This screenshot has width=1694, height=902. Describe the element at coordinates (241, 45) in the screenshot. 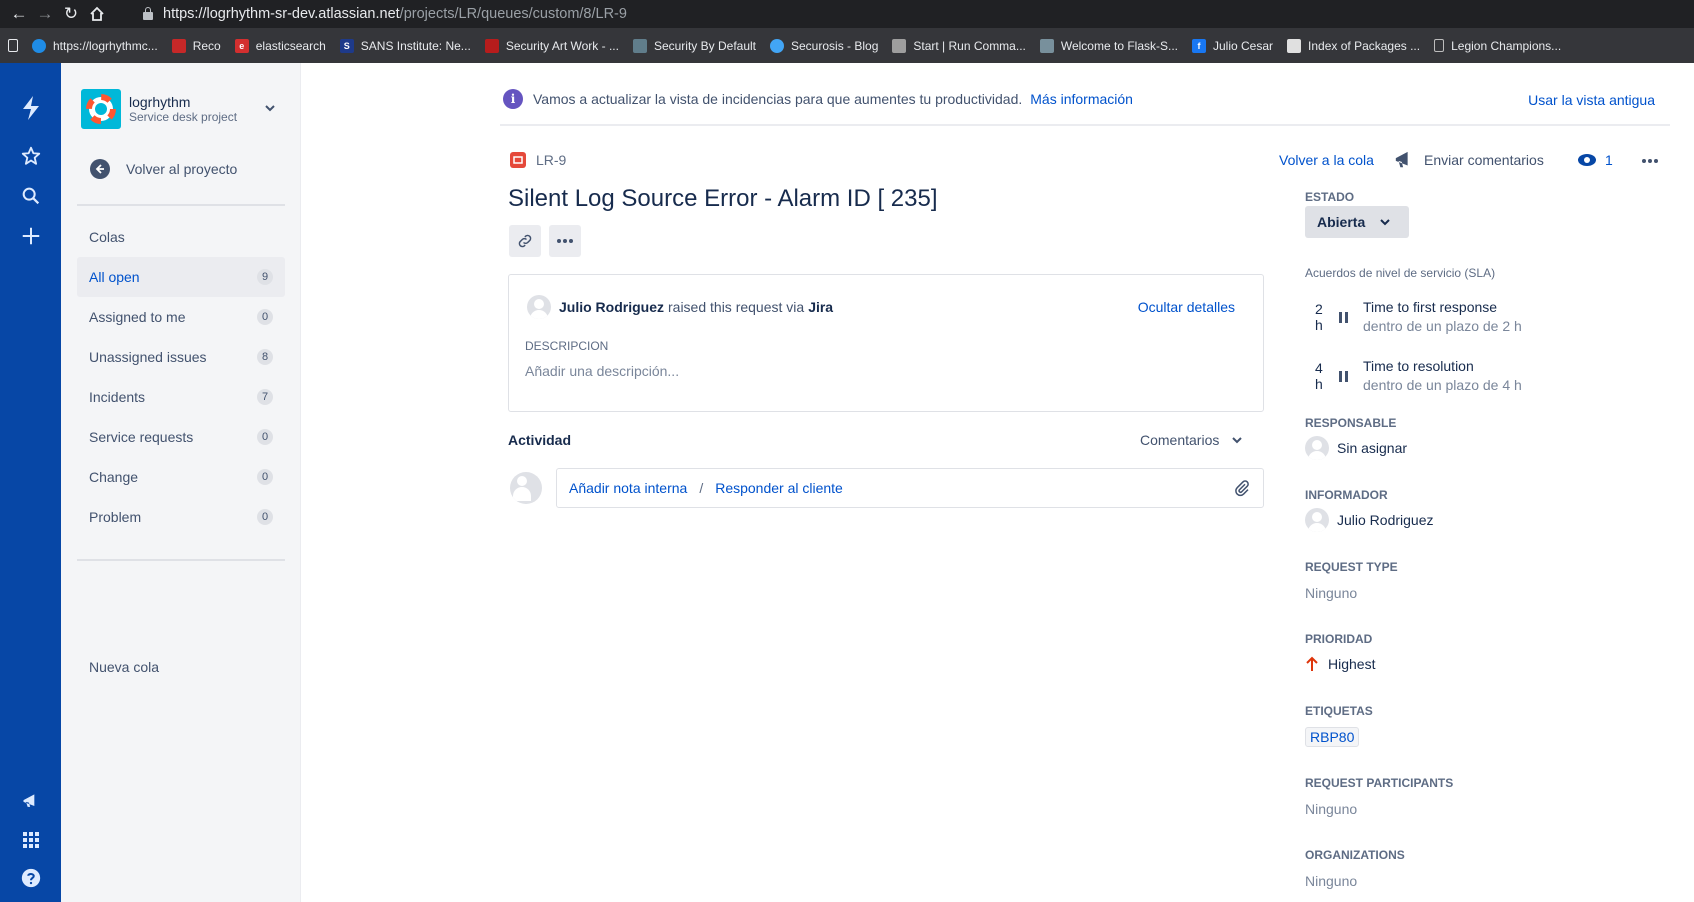

I see `bookmark-icon: e` at that location.